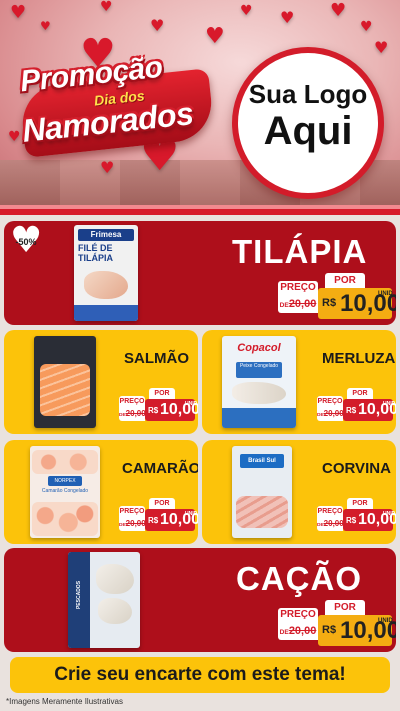  I want to click on discount-badge: -50%, so click(26, 241).